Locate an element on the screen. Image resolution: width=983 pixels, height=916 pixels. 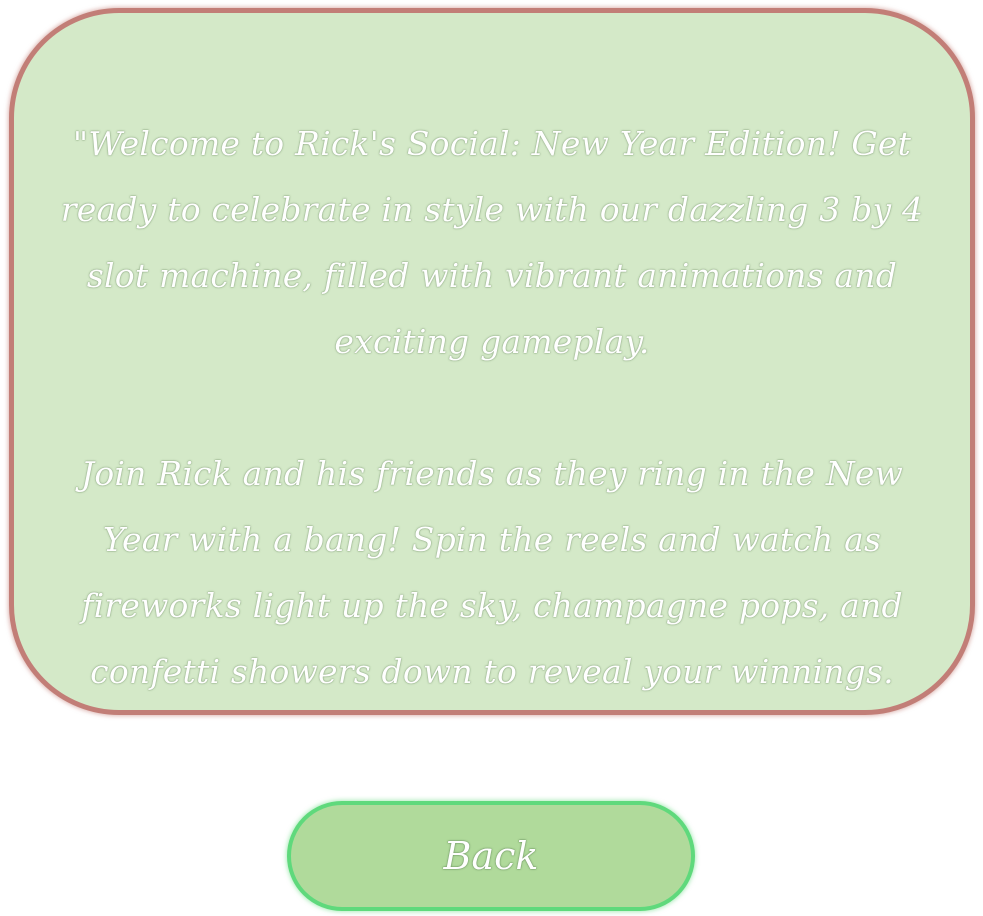
back-button-label: Back is located at coordinates (491, 856).